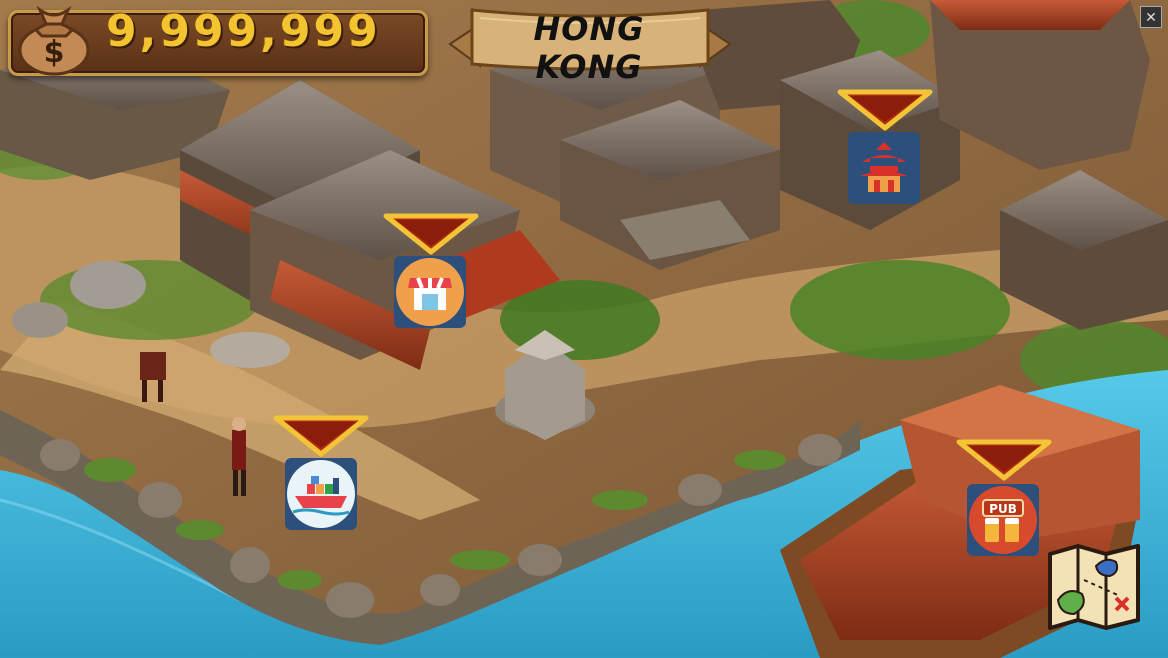 The width and height of the screenshot is (1168, 658). Describe the element at coordinates (1095, 586) in the screenshot. I see `treasure-map-icon` at that location.